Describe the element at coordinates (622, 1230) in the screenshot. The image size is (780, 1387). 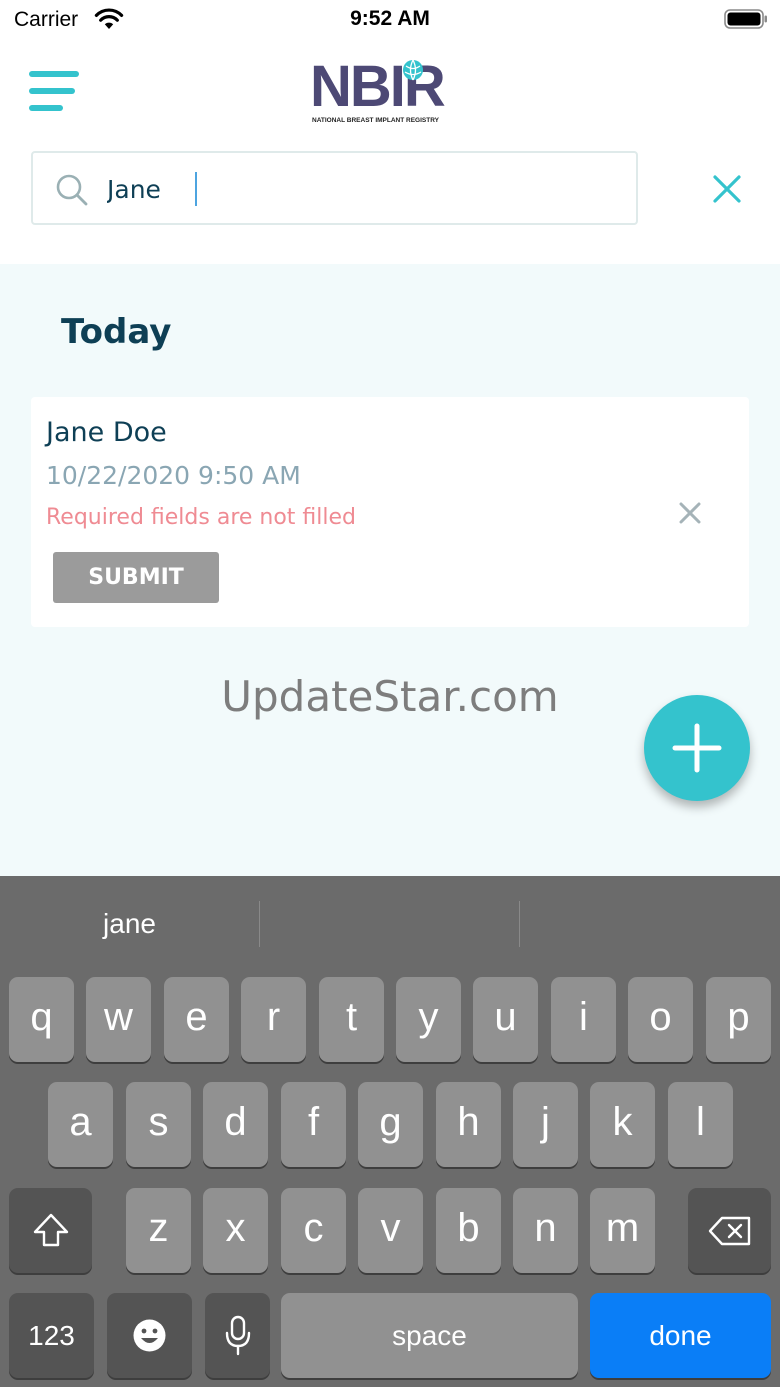
I see `key-m: m` at that location.